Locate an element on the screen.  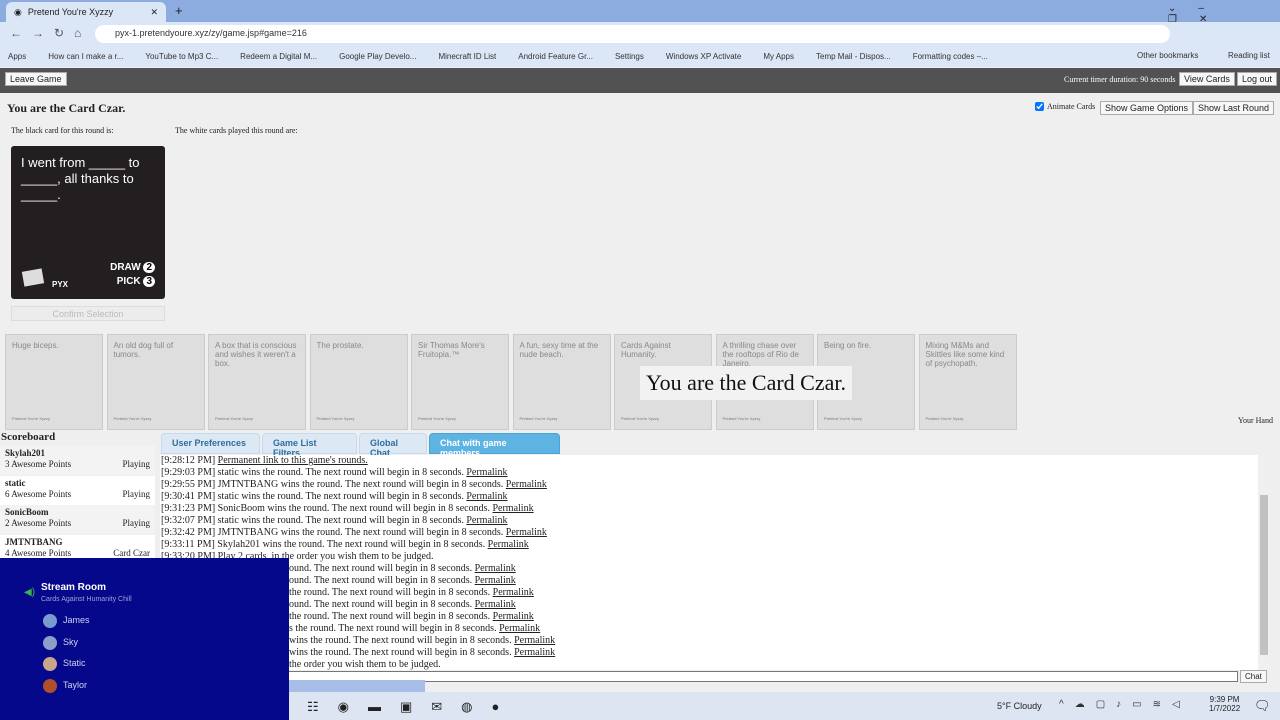
reading-list: Reading list is located at coordinates (1249, 55).